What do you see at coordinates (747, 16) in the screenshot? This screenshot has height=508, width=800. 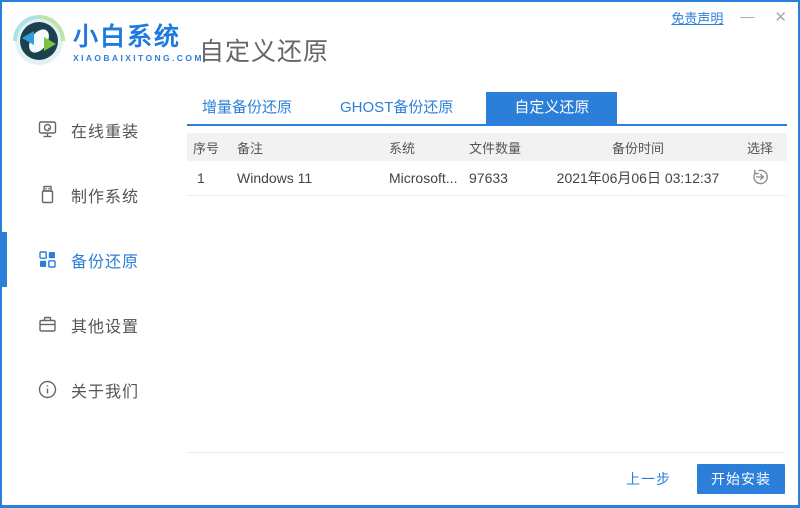 I see `minimize-icon: —` at bounding box center [747, 16].